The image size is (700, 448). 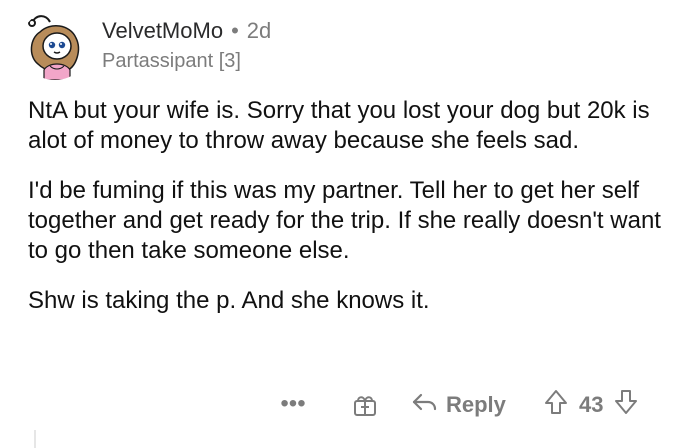 I want to click on comment-paragraph: Shw is taking the p. And she knows it., so click(x=229, y=300).